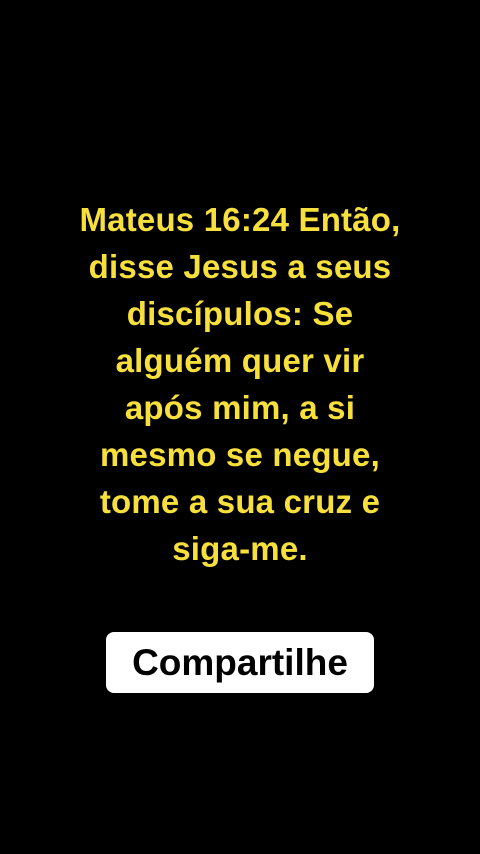  Describe the element at coordinates (240, 313) in the screenshot. I see `verse-line: discípulos: Se` at that location.